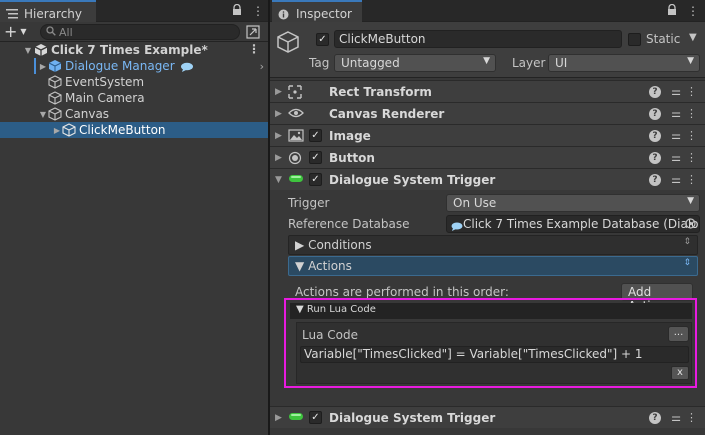 The height and width of the screenshot is (435, 705). Describe the element at coordinates (330, 266) in the screenshot. I see `actions-label: Actions` at that location.